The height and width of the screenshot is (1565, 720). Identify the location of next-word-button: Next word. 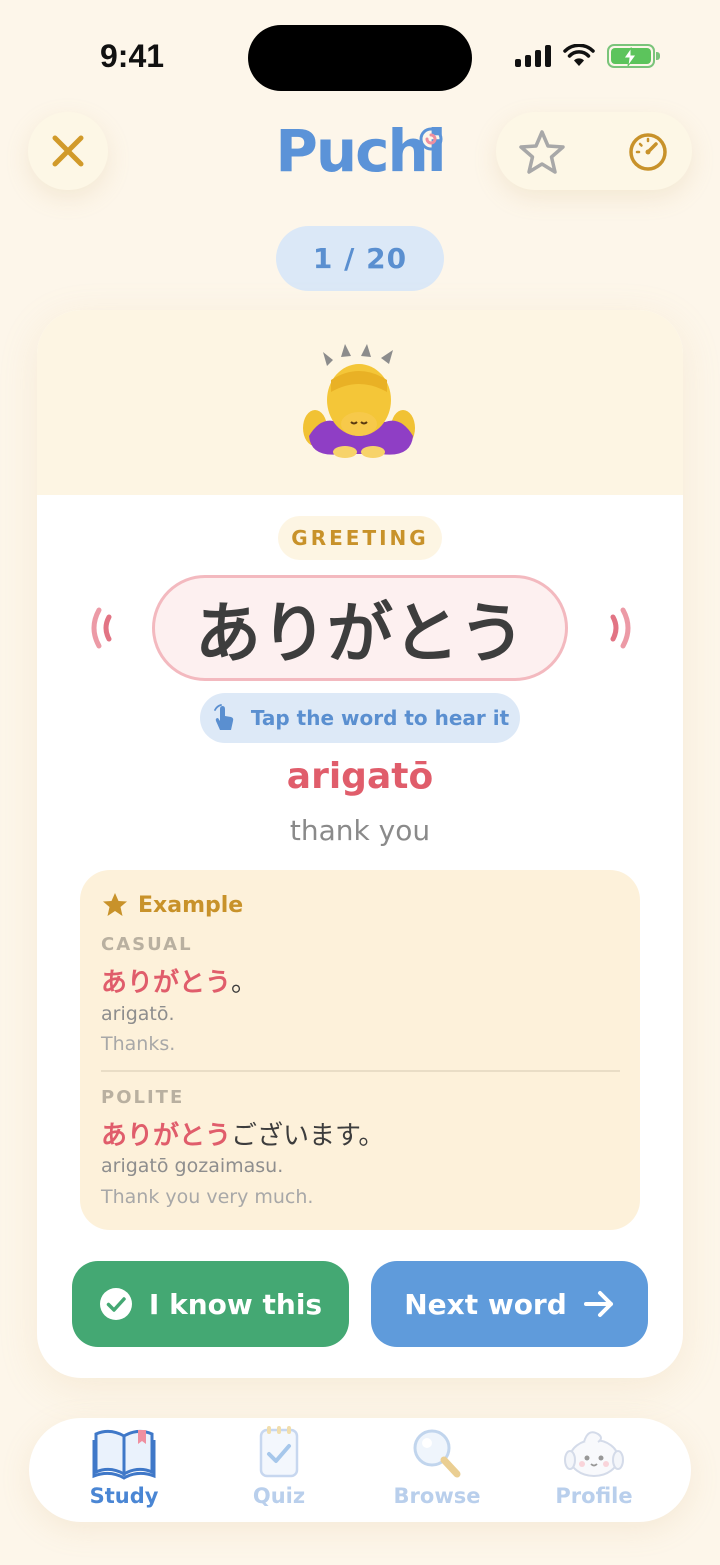
(509, 1304).